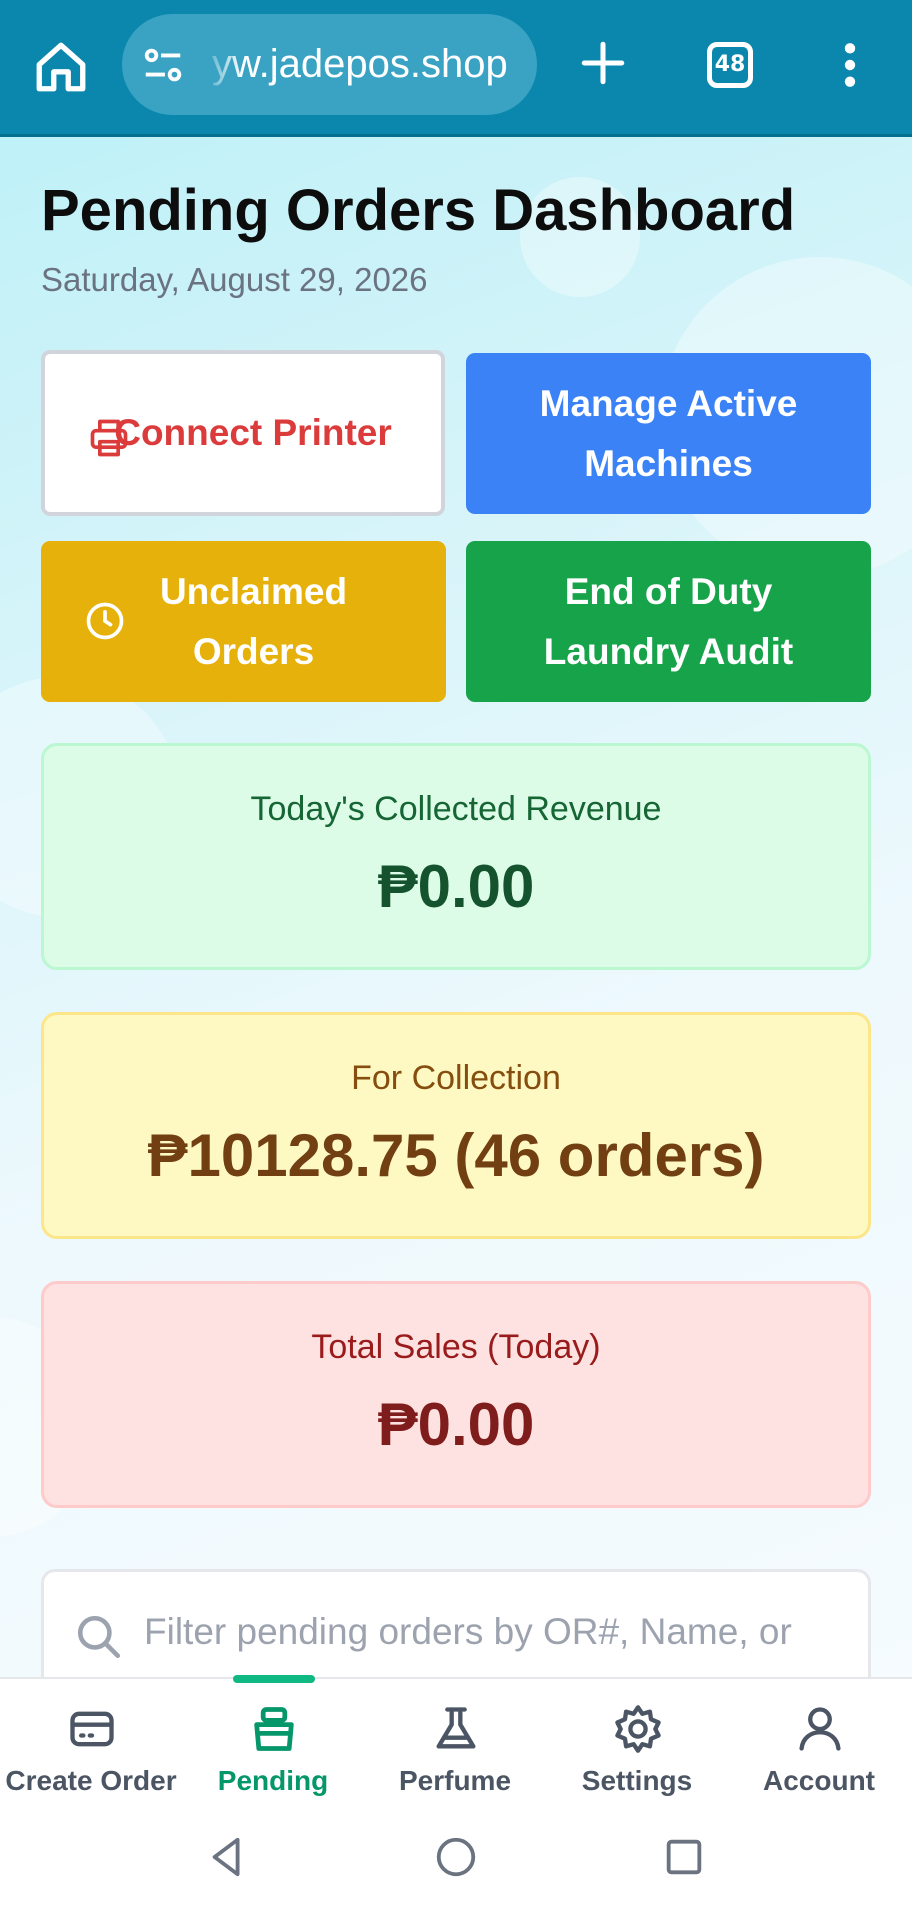  What do you see at coordinates (274, 1729) in the screenshot?
I see `basket-icon` at bounding box center [274, 1729].